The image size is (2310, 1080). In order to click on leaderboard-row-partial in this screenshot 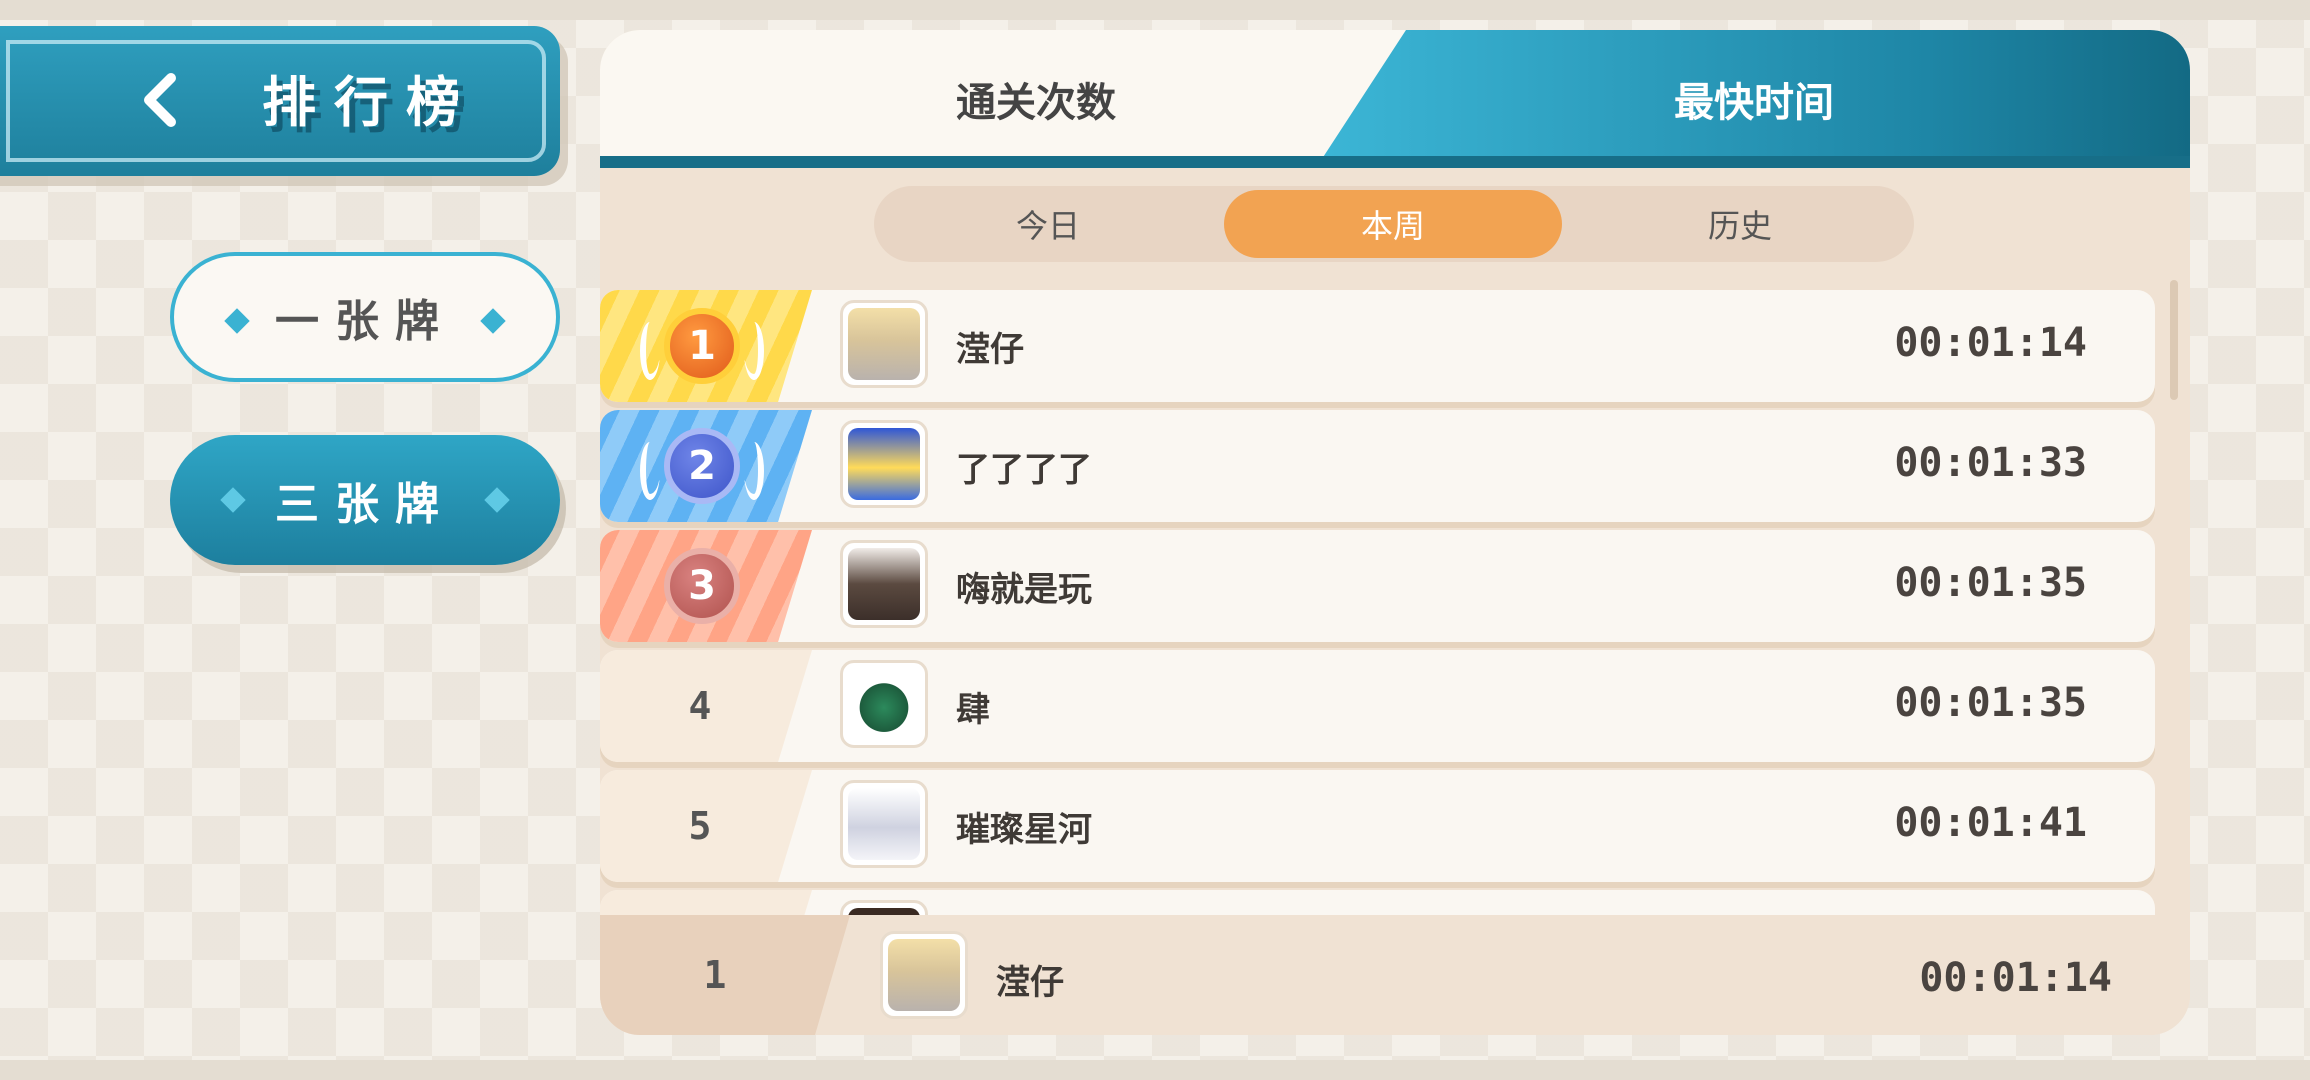, I will do `click(1377, 902)`.